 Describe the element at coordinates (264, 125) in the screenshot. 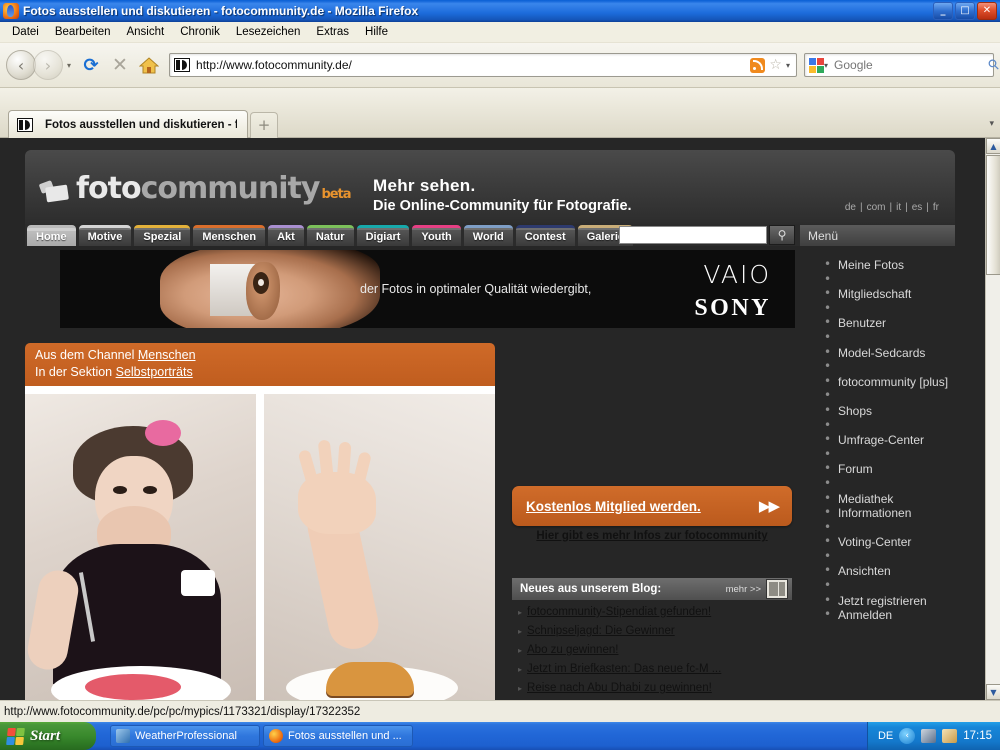

I see `new-tab-button: +` at that location.